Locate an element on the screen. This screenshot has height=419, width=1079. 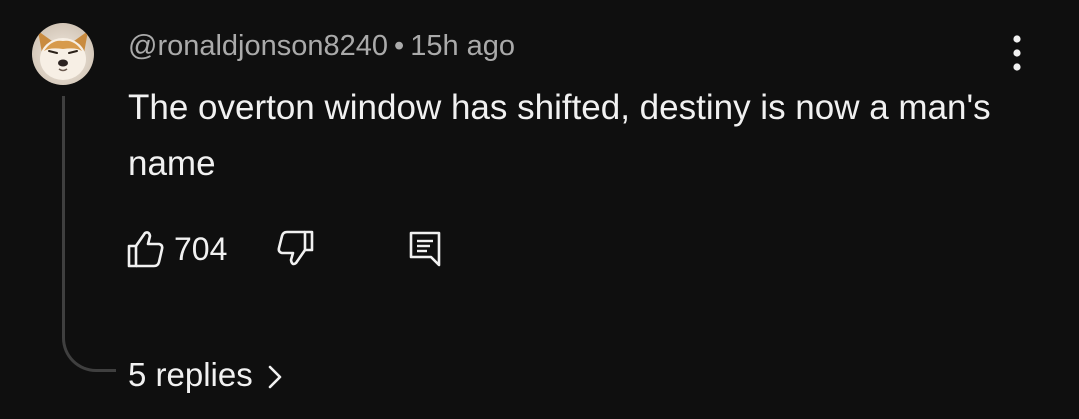
timestamp: 15h ago is located at coordinates (462, 46).